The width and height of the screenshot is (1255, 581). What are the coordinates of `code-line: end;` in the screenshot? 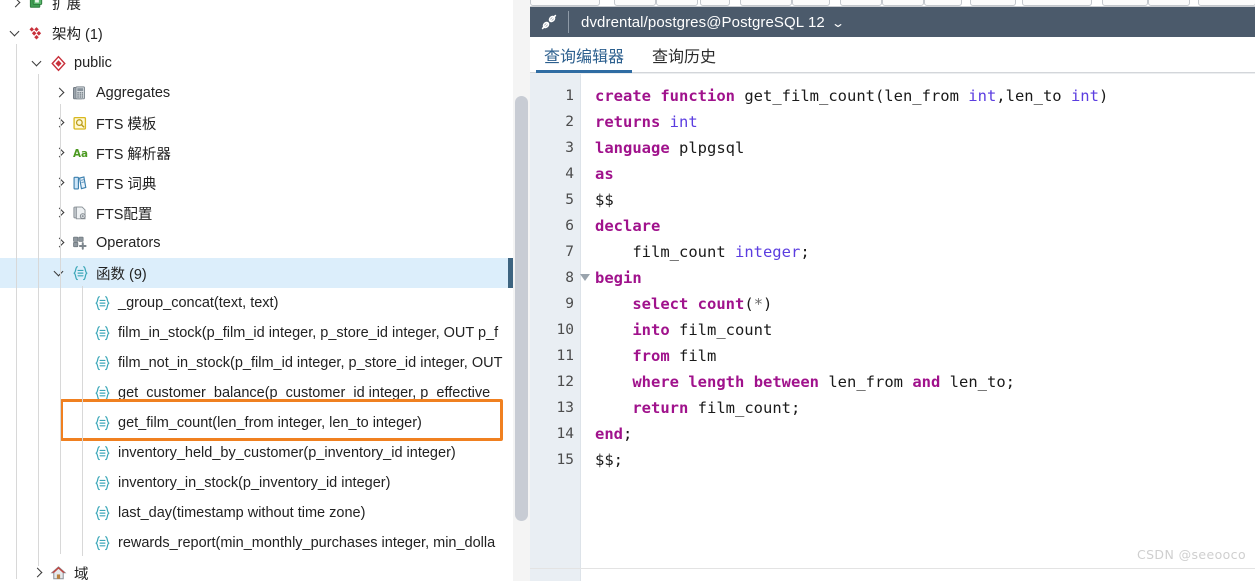 It's located at (925, 434).